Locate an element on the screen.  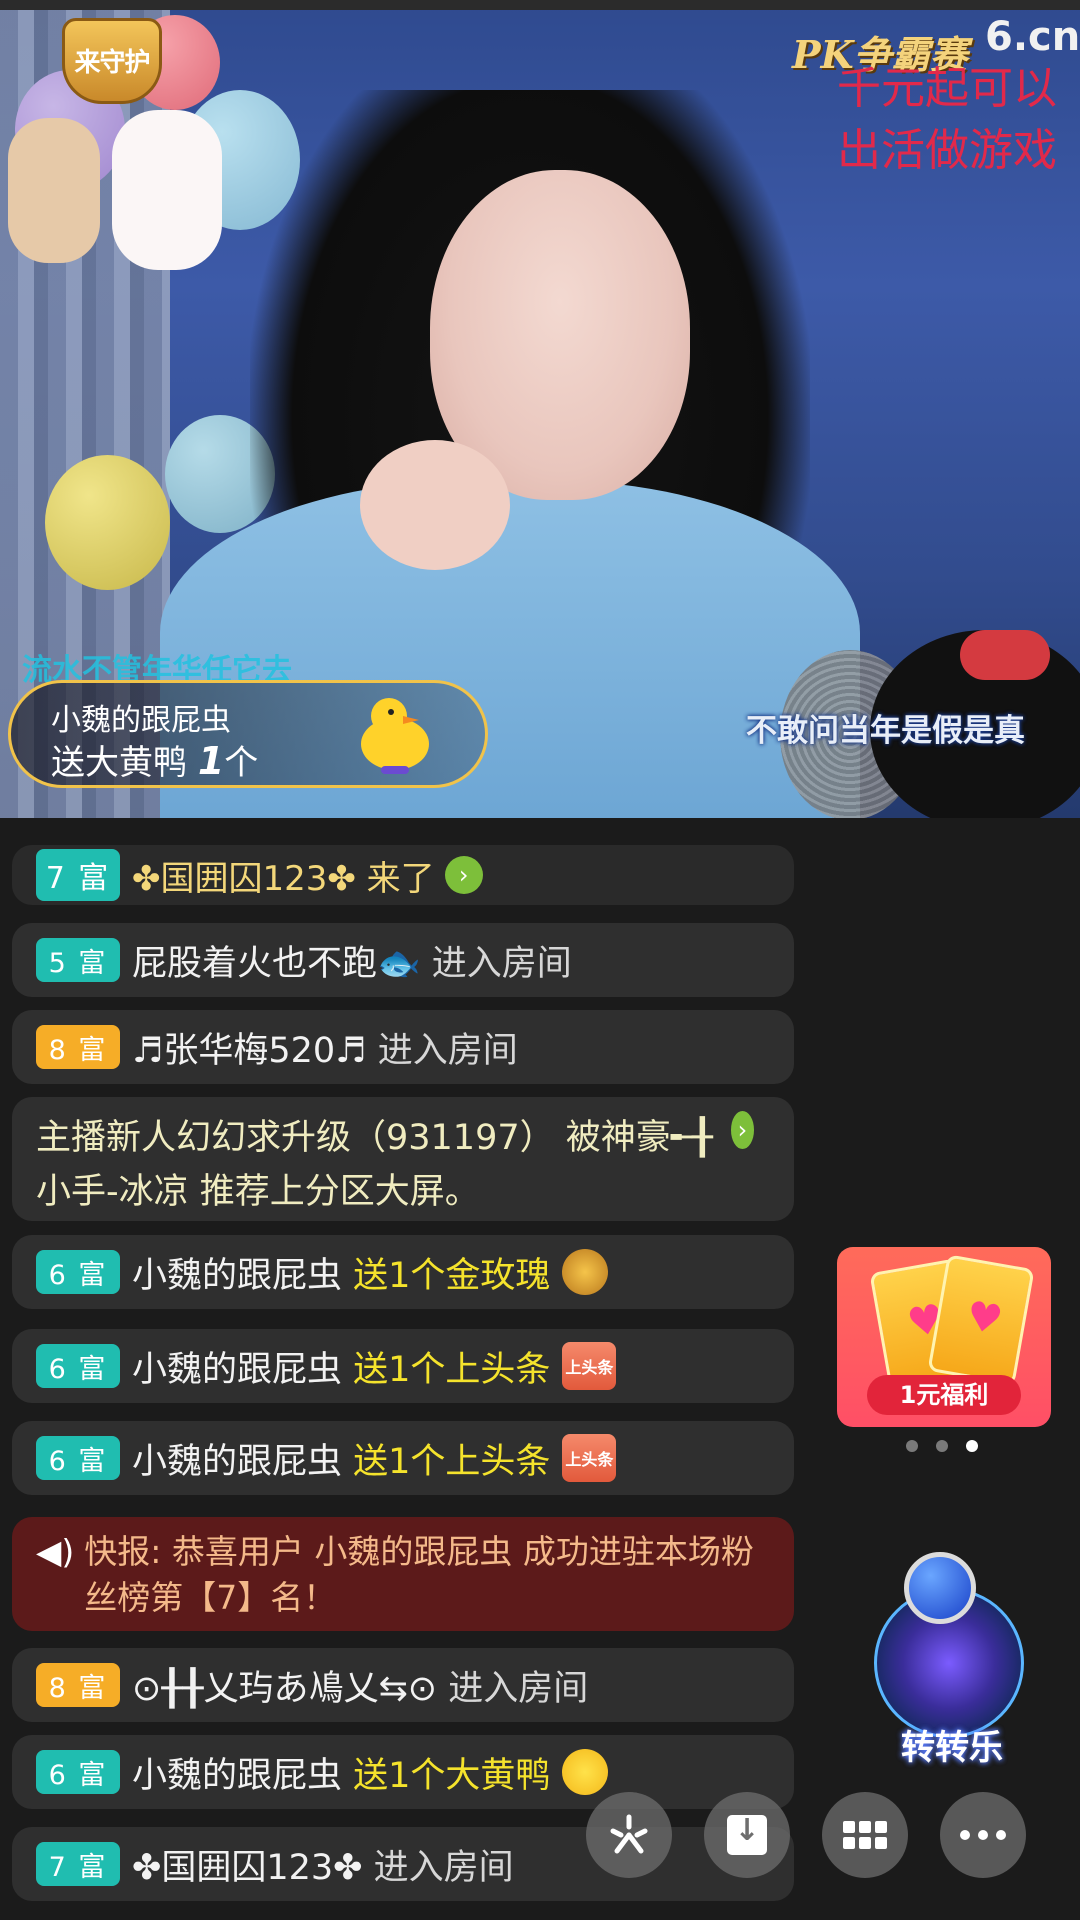
recommend-text: 主播新人幻幻求升级（931197） 被神豪╾╂小手-冰凉 推荐上分区大屏。 is located at coordinates (374, 1165).